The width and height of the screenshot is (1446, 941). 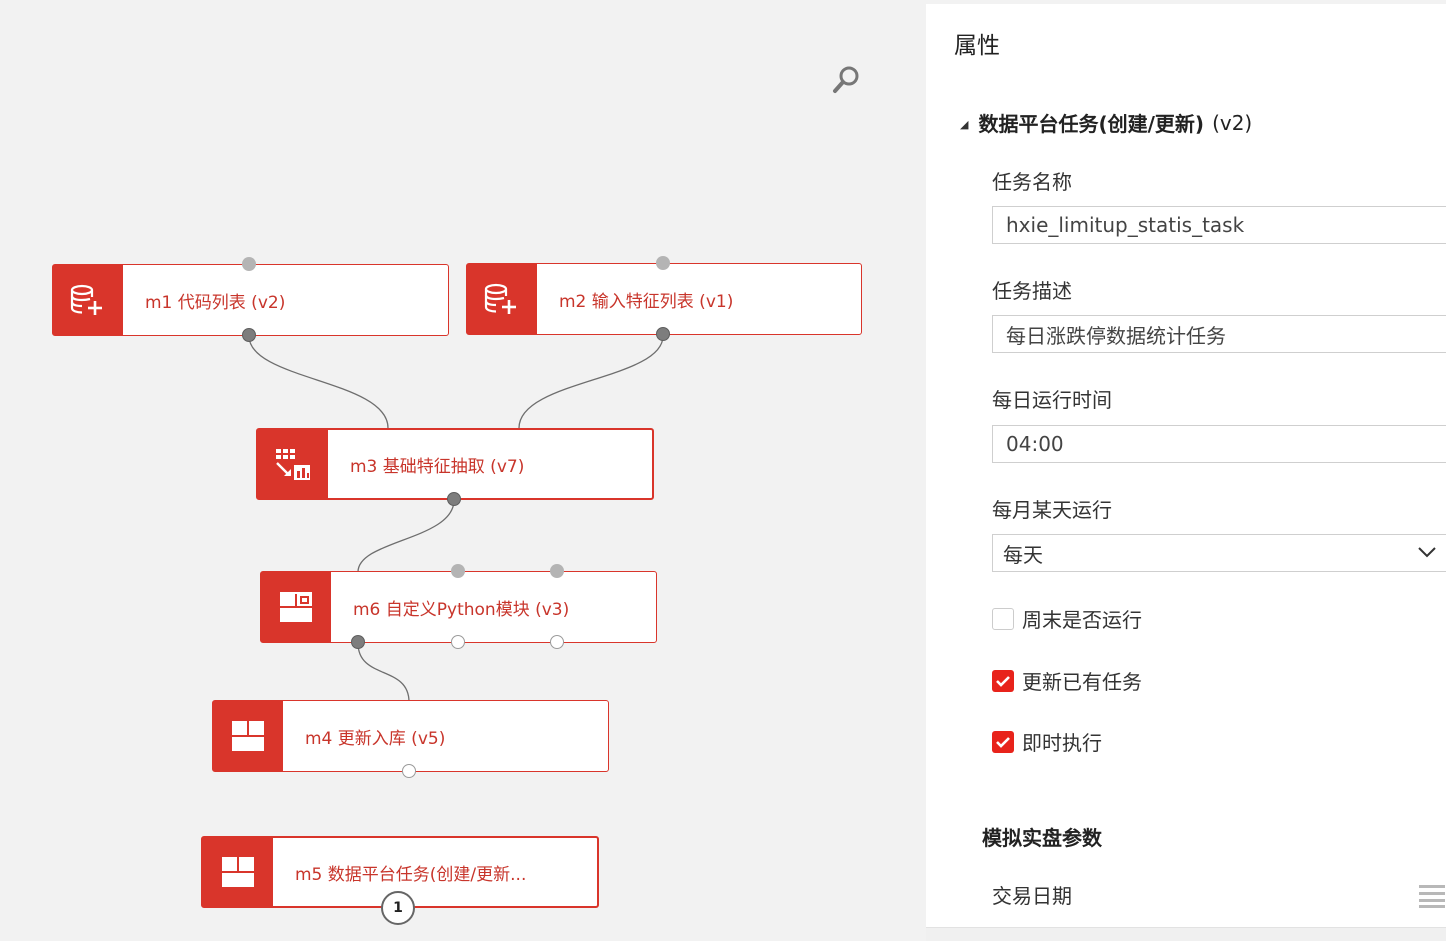 What do you see at coordinates (1052, 400) in the screenshot?
I see `daily-time-label: 每日运行时间` at bounding box center [1052, 400].